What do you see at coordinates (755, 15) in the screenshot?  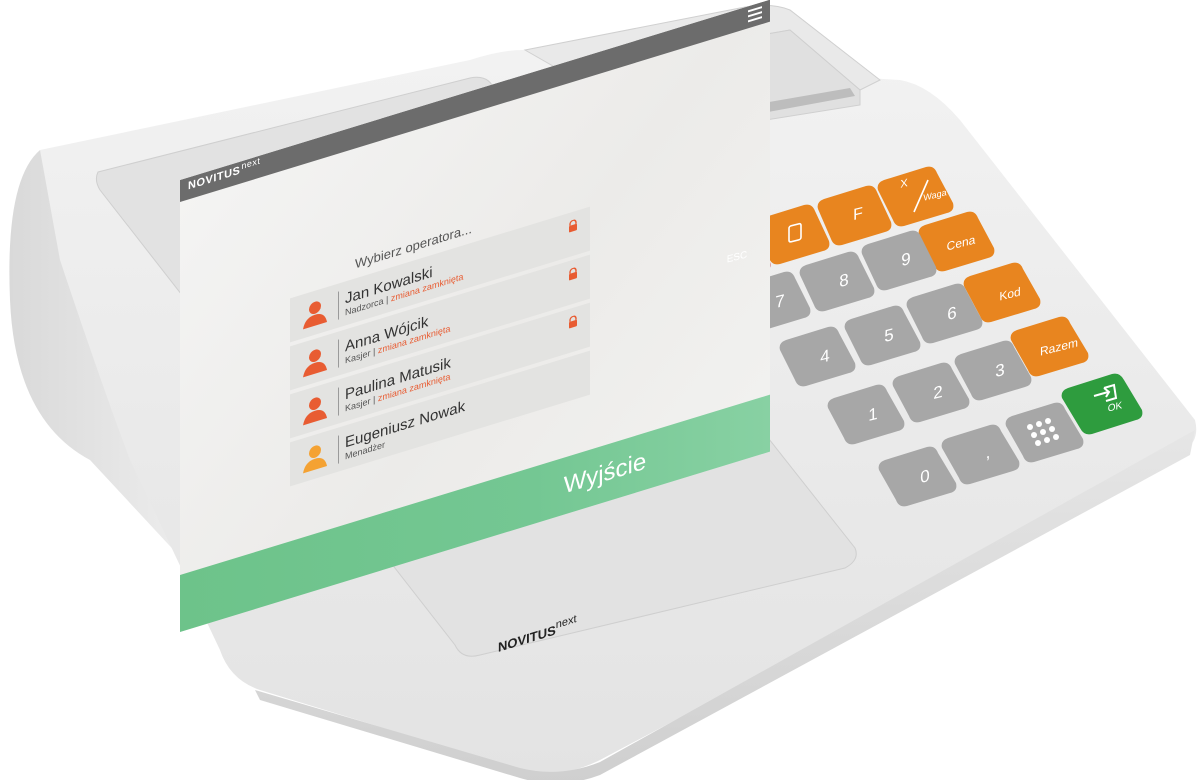 I see `hamburger-menu-icon` at bounding box center [755, 15].